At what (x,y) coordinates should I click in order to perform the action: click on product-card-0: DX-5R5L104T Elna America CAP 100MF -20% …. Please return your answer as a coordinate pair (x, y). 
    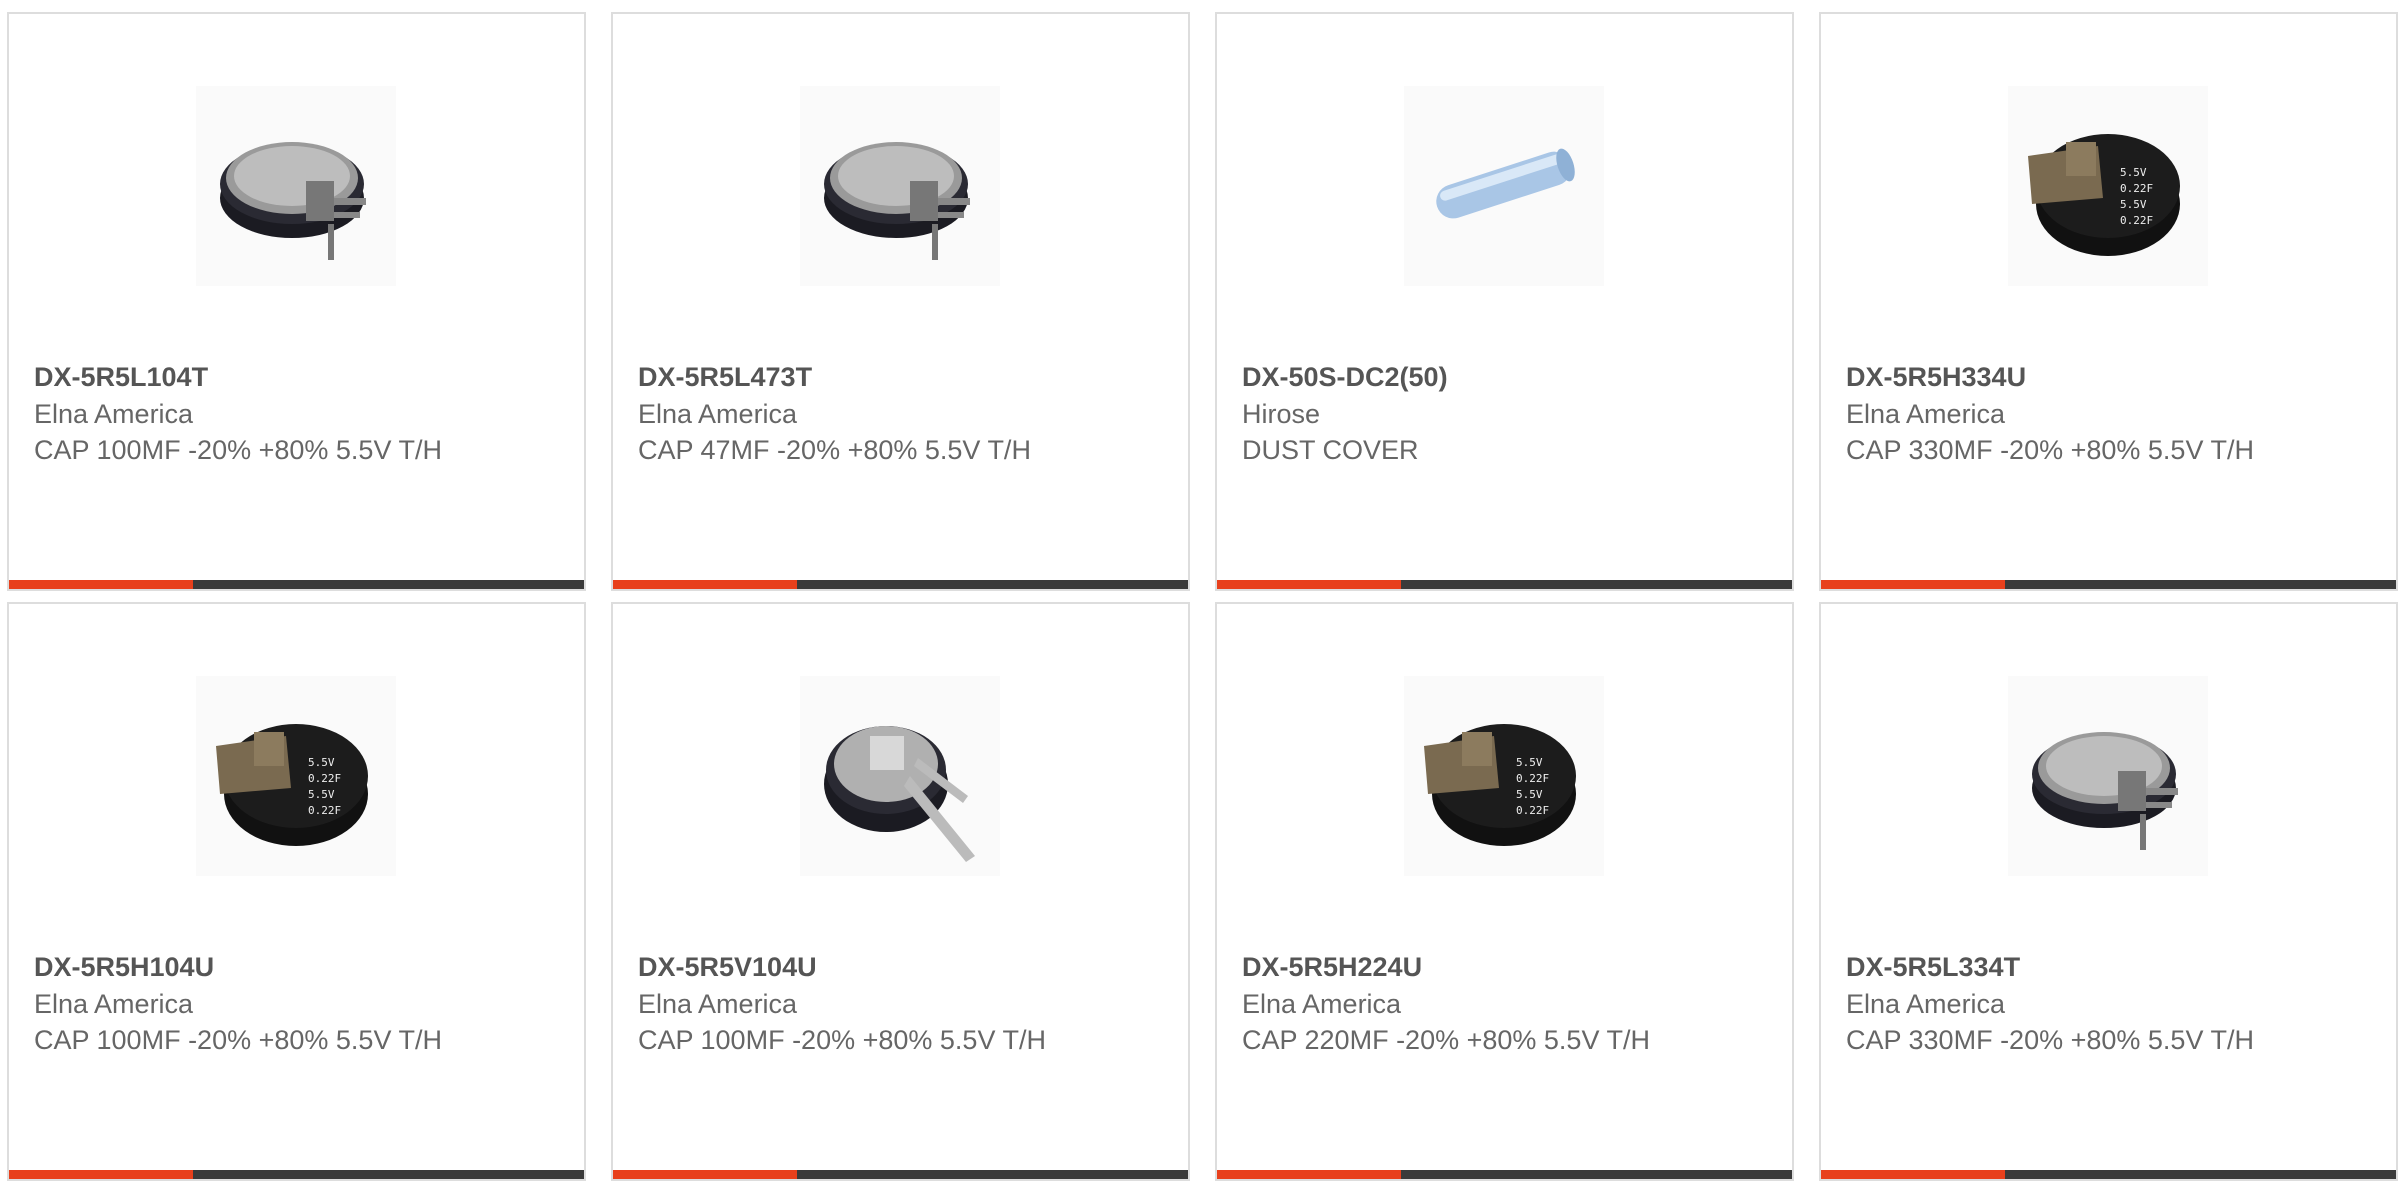
    Looking at the image, I should click on (296, 301).